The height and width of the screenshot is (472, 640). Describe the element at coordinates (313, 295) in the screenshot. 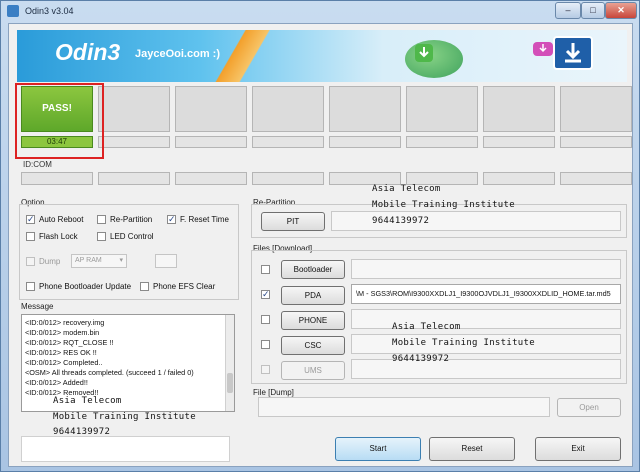

I see `pda-button: PDA` at that location.